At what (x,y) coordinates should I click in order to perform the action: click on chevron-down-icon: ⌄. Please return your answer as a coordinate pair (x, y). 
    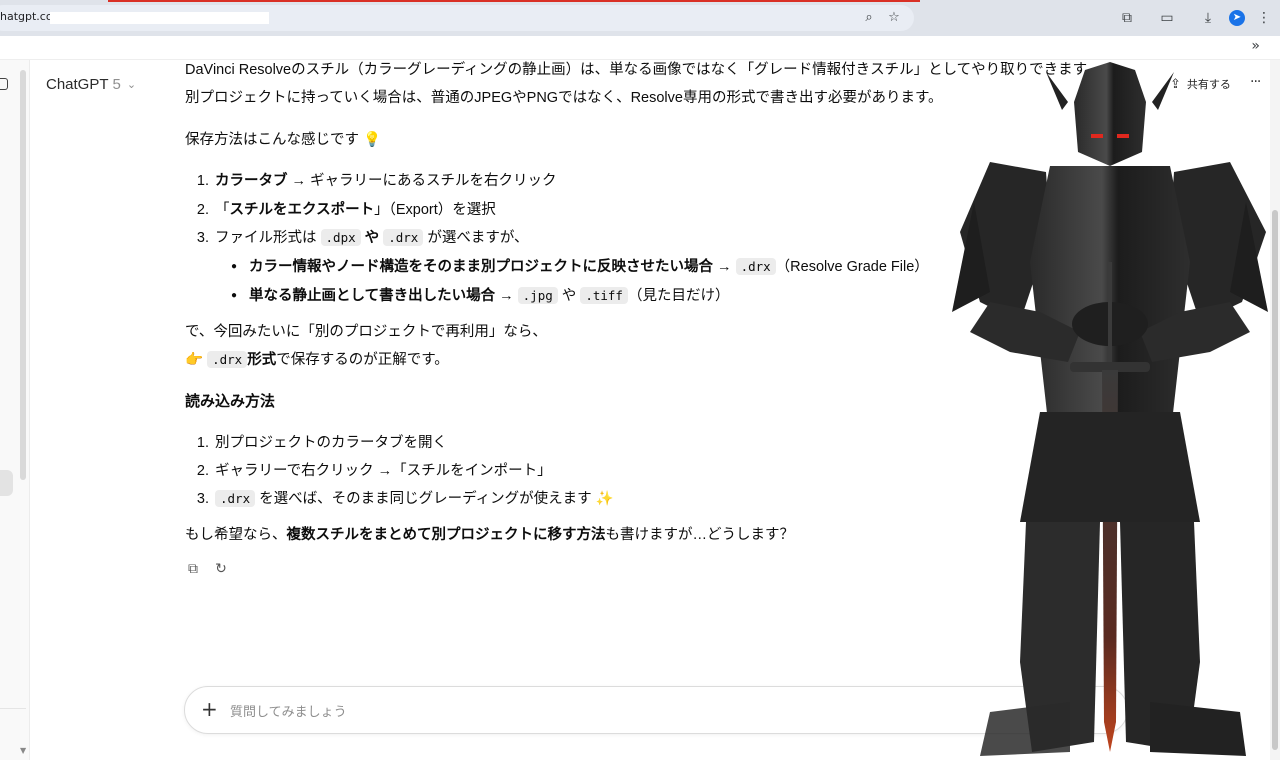
    Looking at the image, I should click on (131, 85).